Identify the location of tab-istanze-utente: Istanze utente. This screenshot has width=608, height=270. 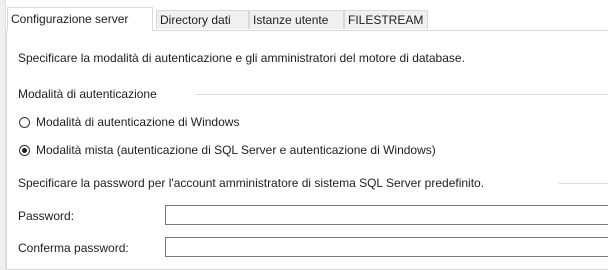
(296, 19).